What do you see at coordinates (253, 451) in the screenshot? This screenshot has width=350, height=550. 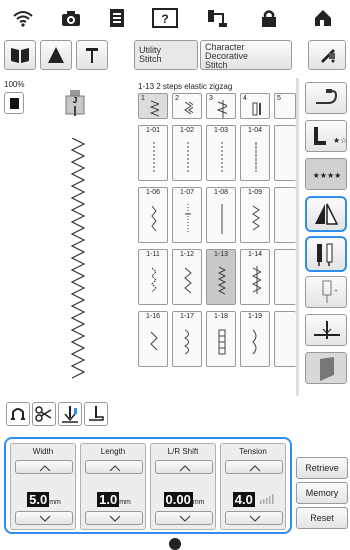 I see `tension-label: Tension` at bounding box center [253, 451].